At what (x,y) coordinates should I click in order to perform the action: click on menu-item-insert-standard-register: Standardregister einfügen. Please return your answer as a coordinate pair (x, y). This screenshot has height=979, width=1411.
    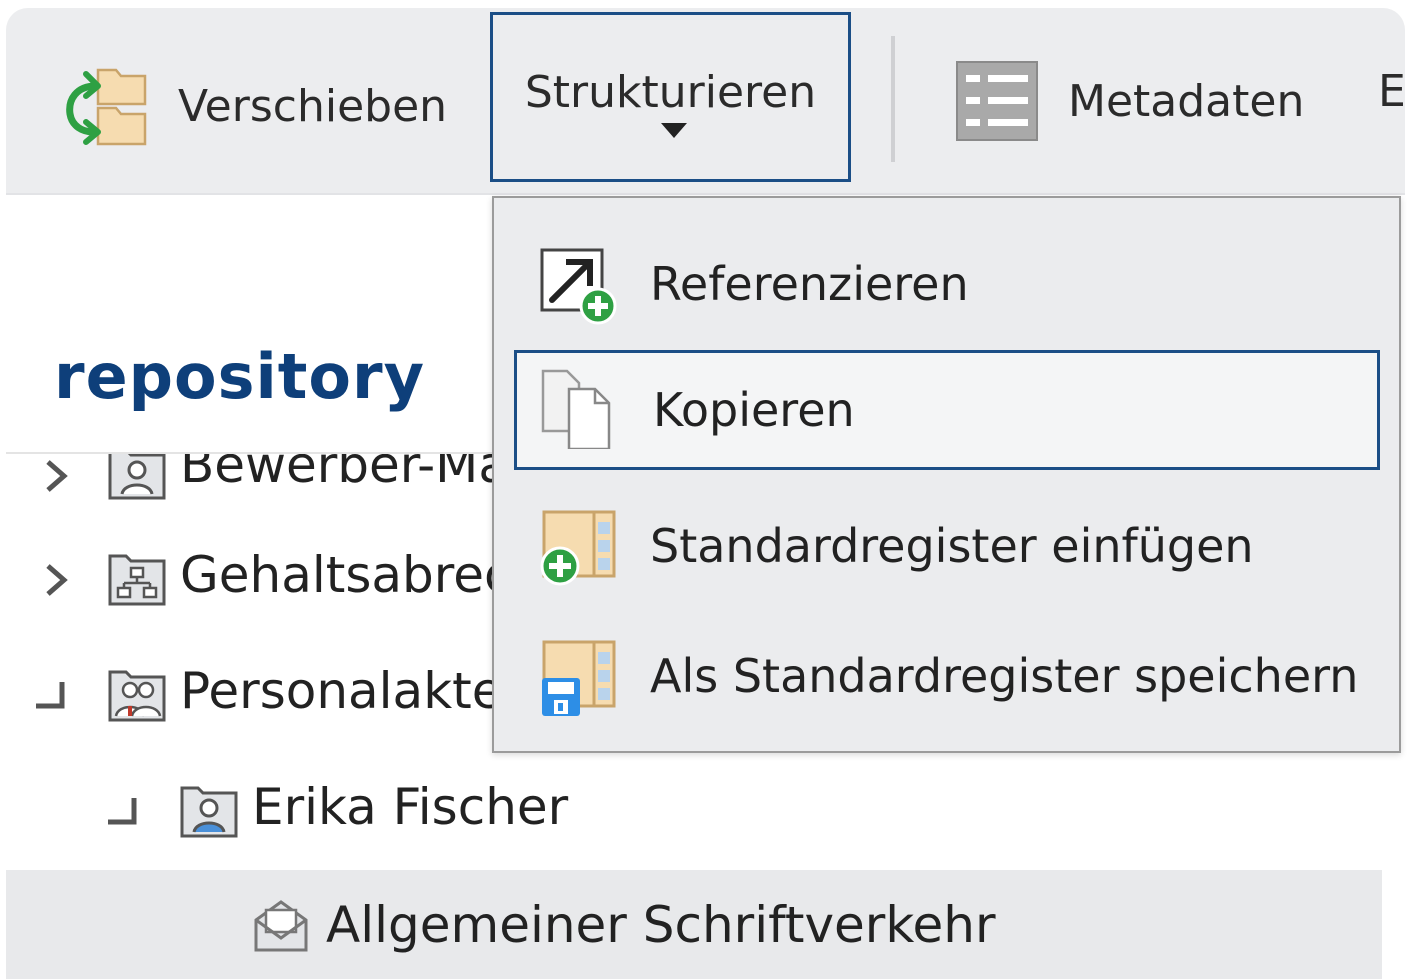
    Looking at the image, I should click on (947, 546).